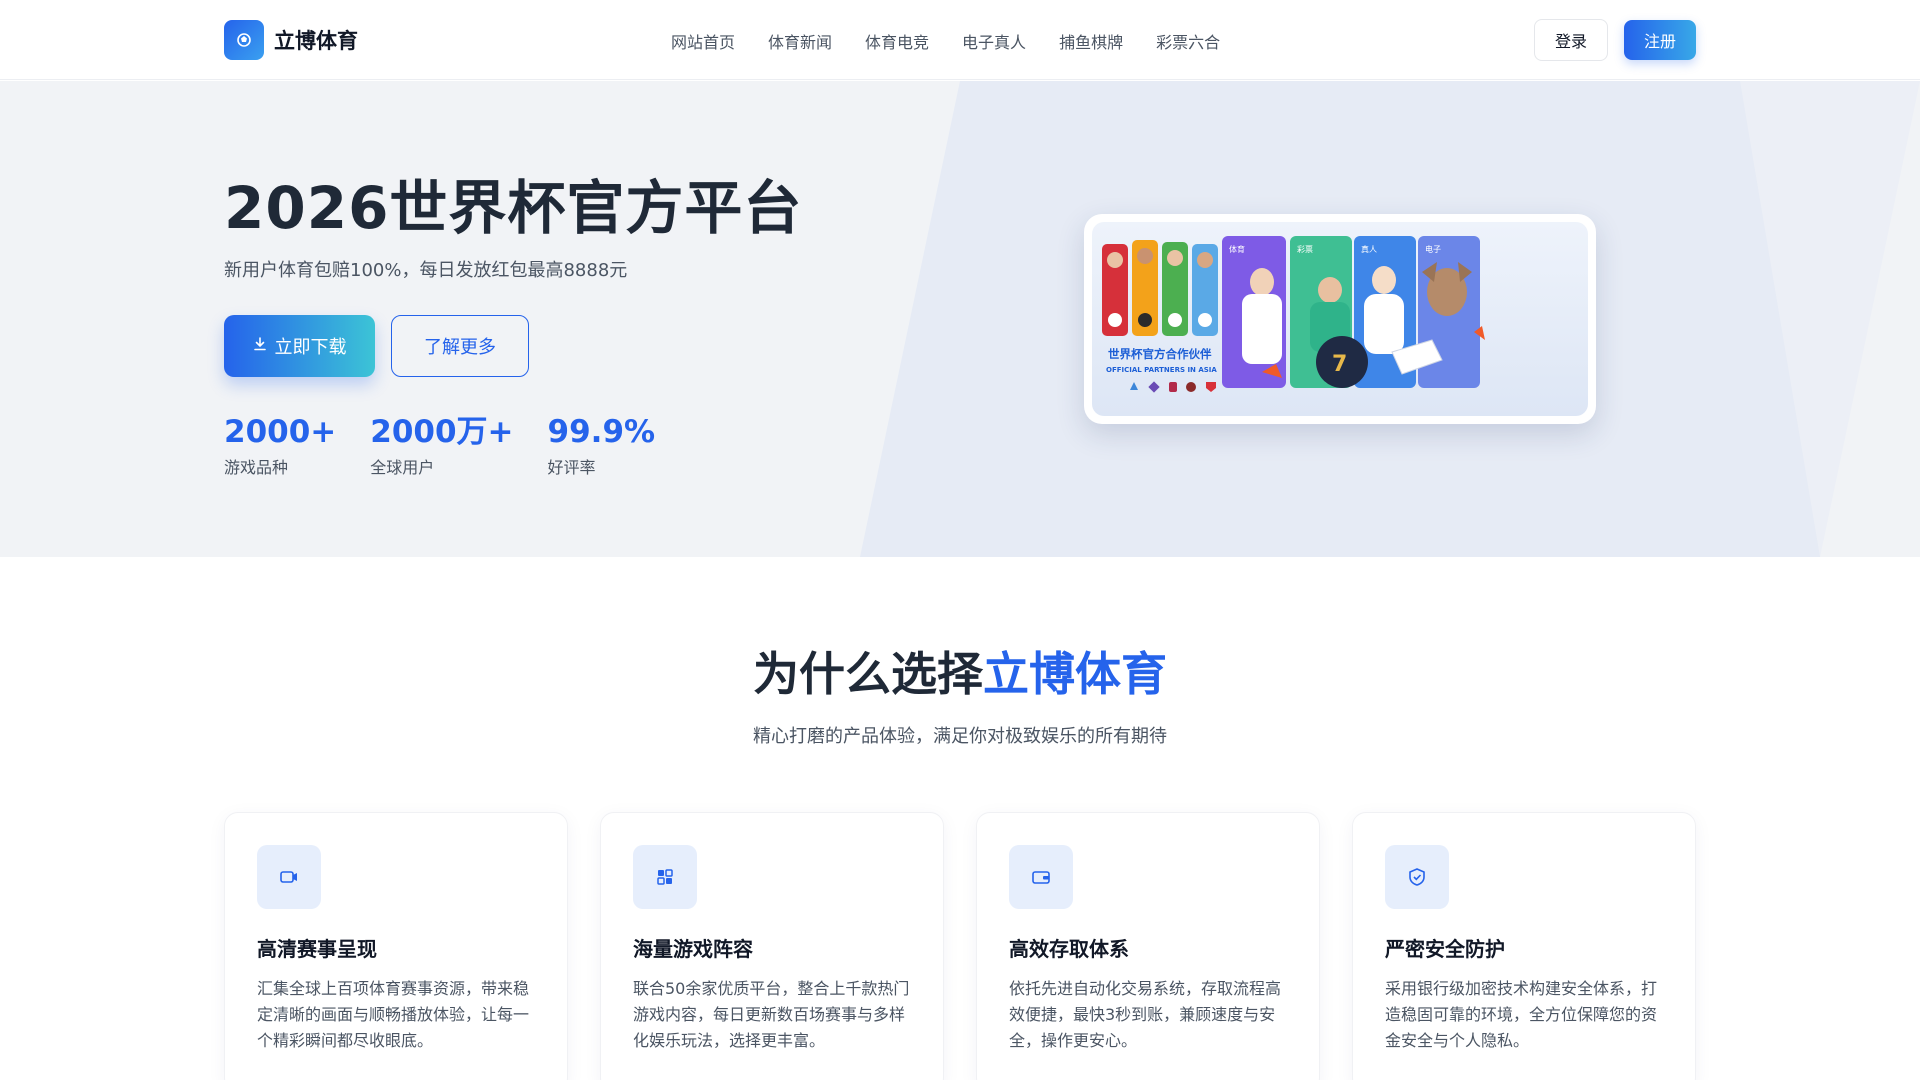 This screenshot has height=1080, width=1920. I want to click on hero-subtitle: 新用户体育包赔100%，每日发放红包最高8888元, so click(426, 270).